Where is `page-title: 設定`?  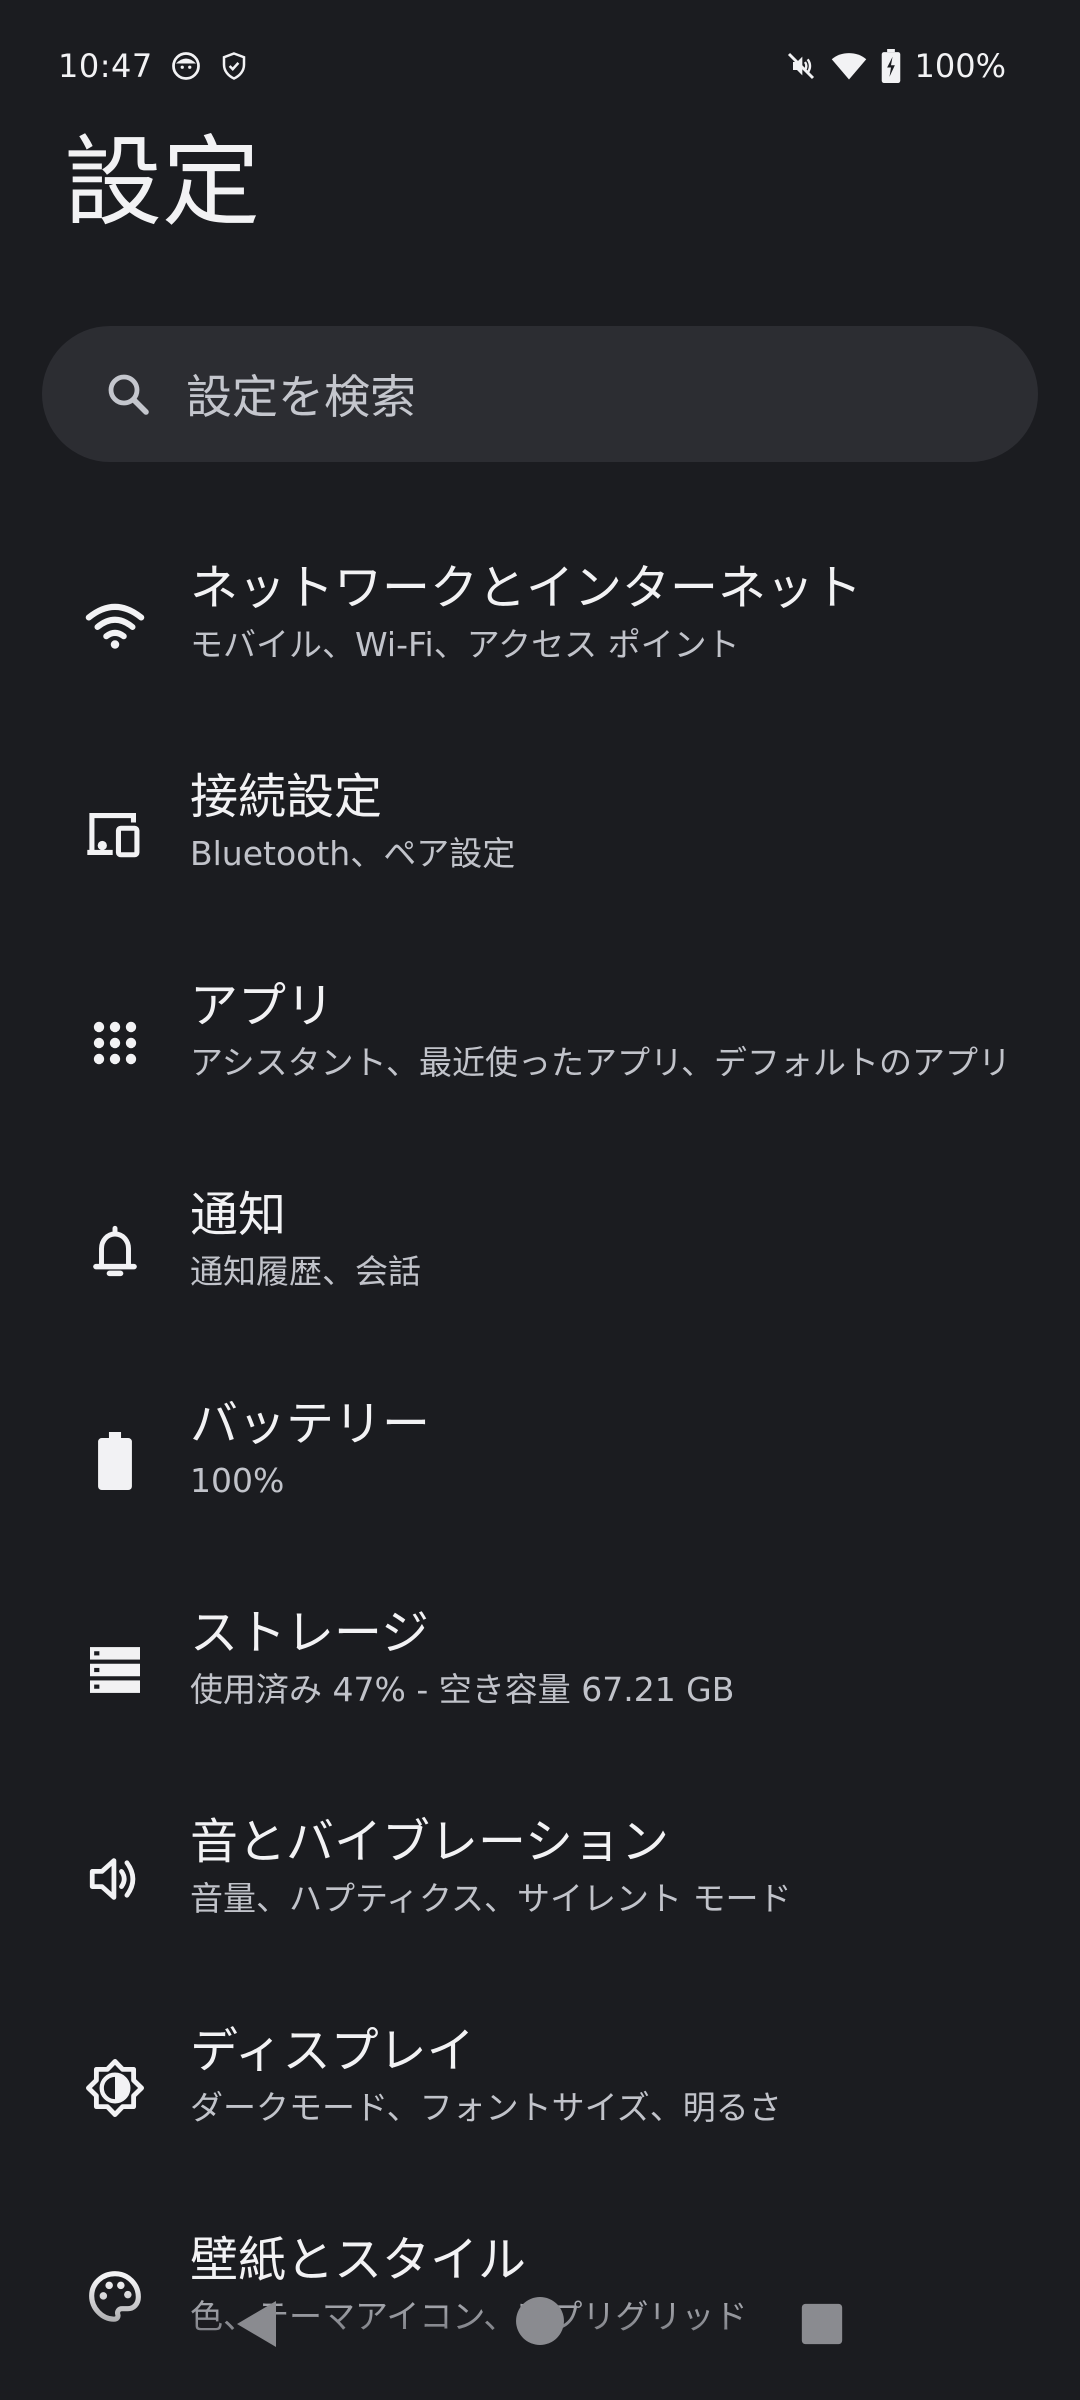 page-title: 設定 is located at coordinates (162, 183).